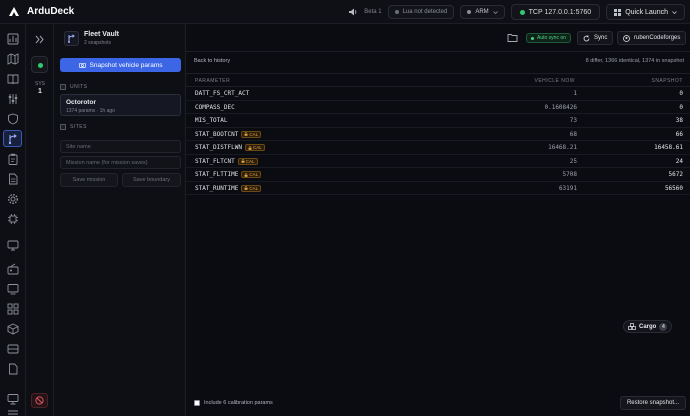  I want to click on save-mission-button: Save mission, so click(89, 180).